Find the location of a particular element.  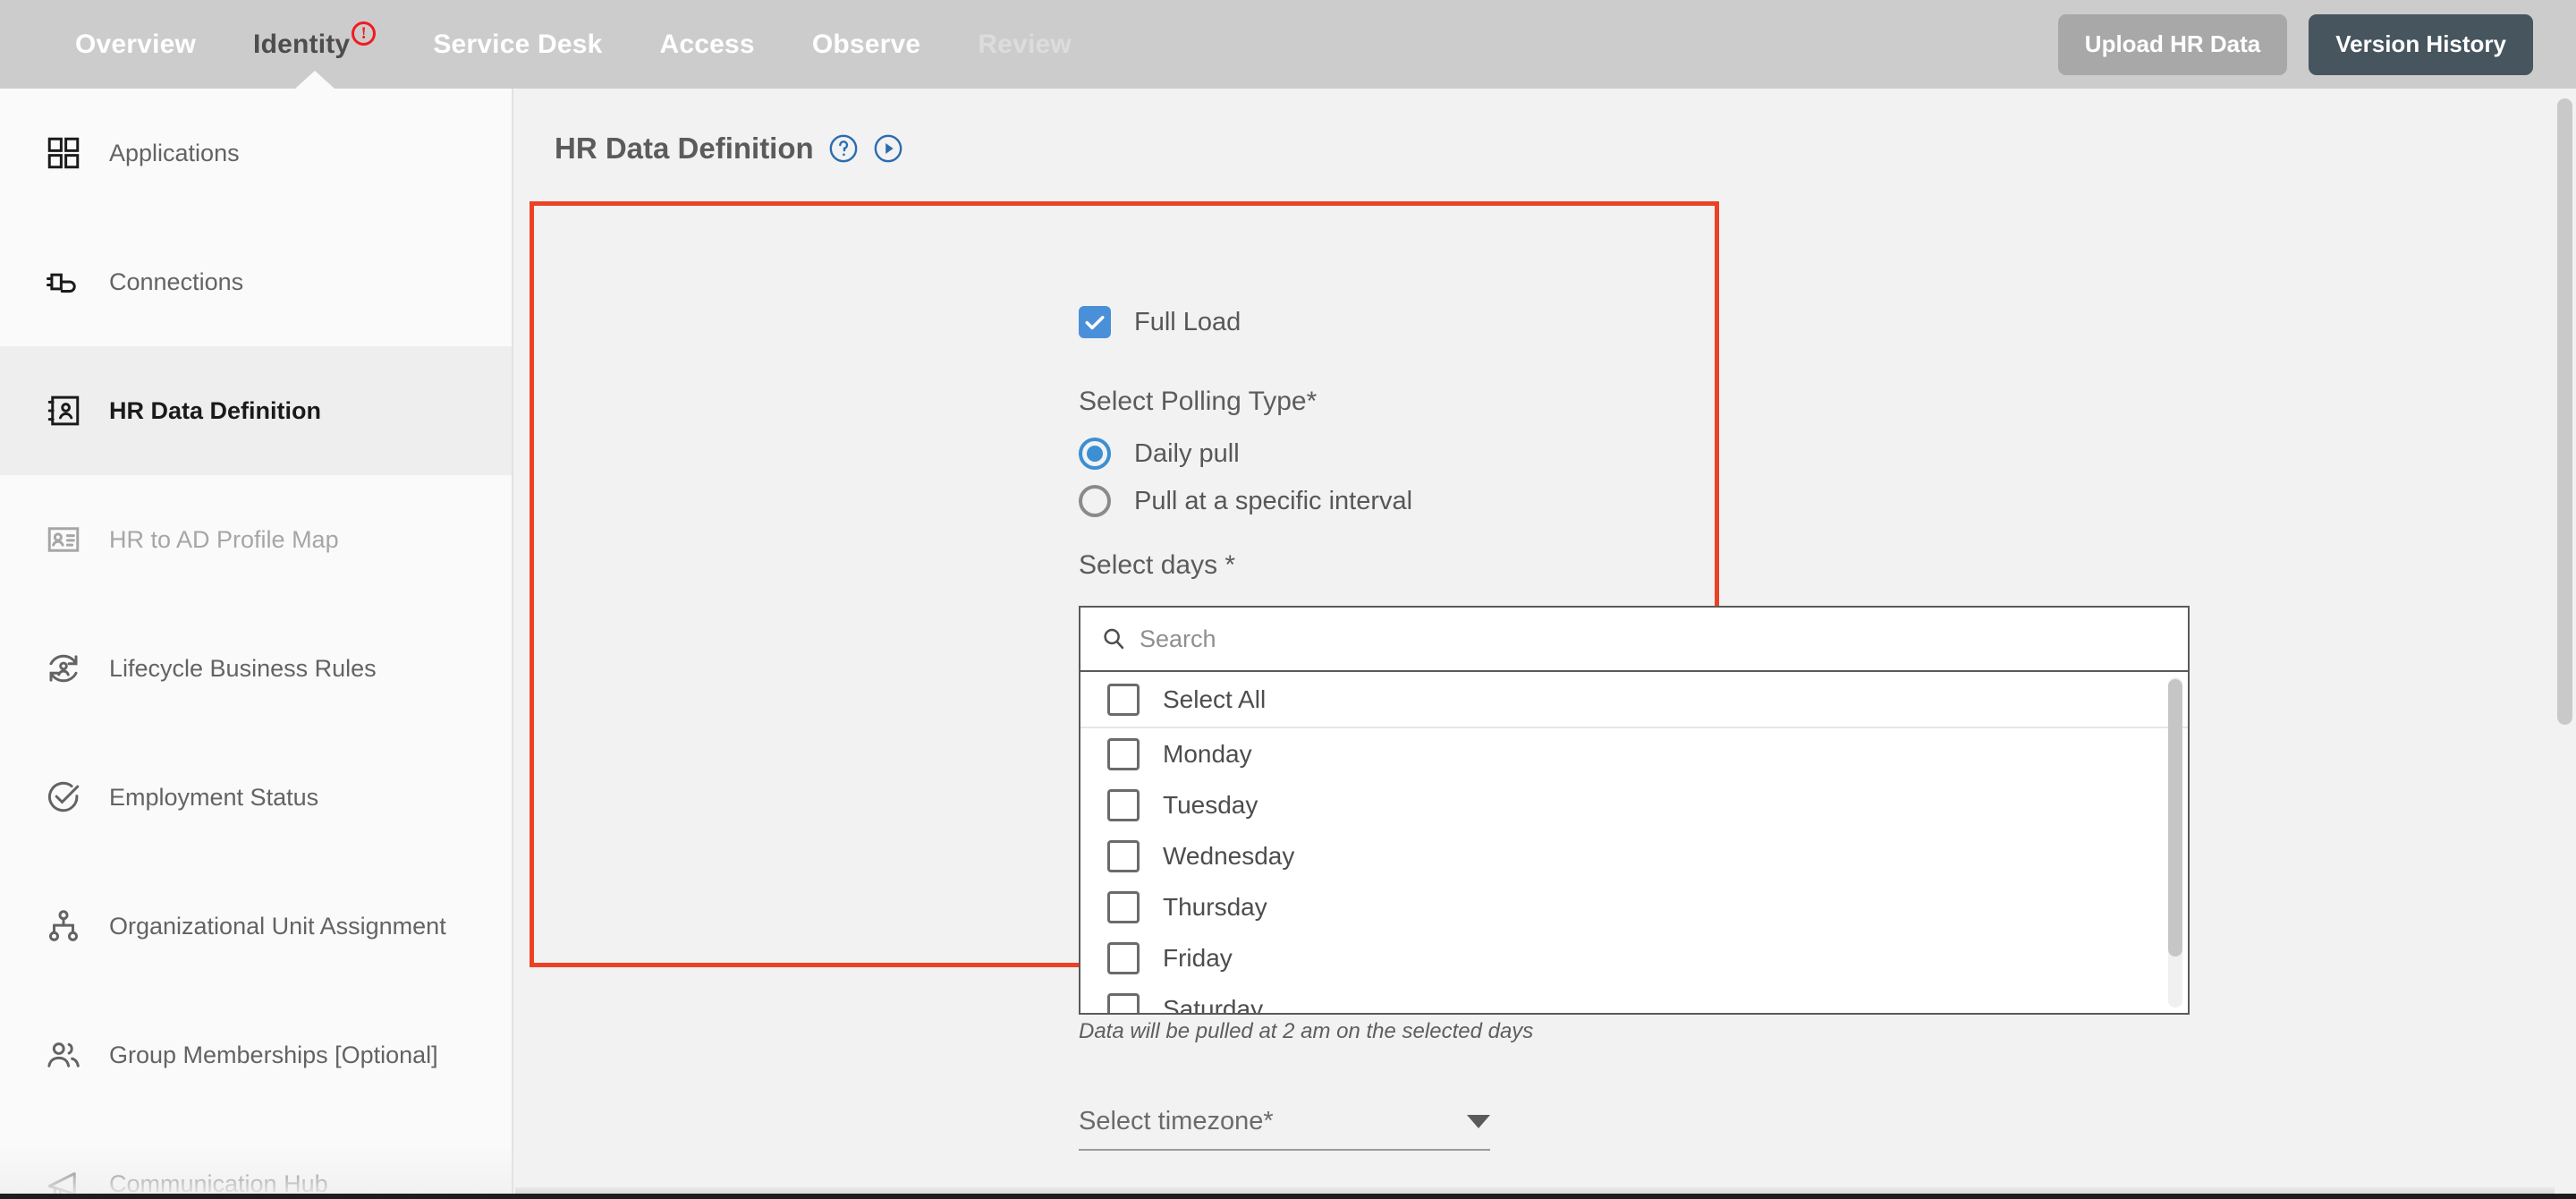

full-load-label: Full Load is located at coordinates (1187, 321).